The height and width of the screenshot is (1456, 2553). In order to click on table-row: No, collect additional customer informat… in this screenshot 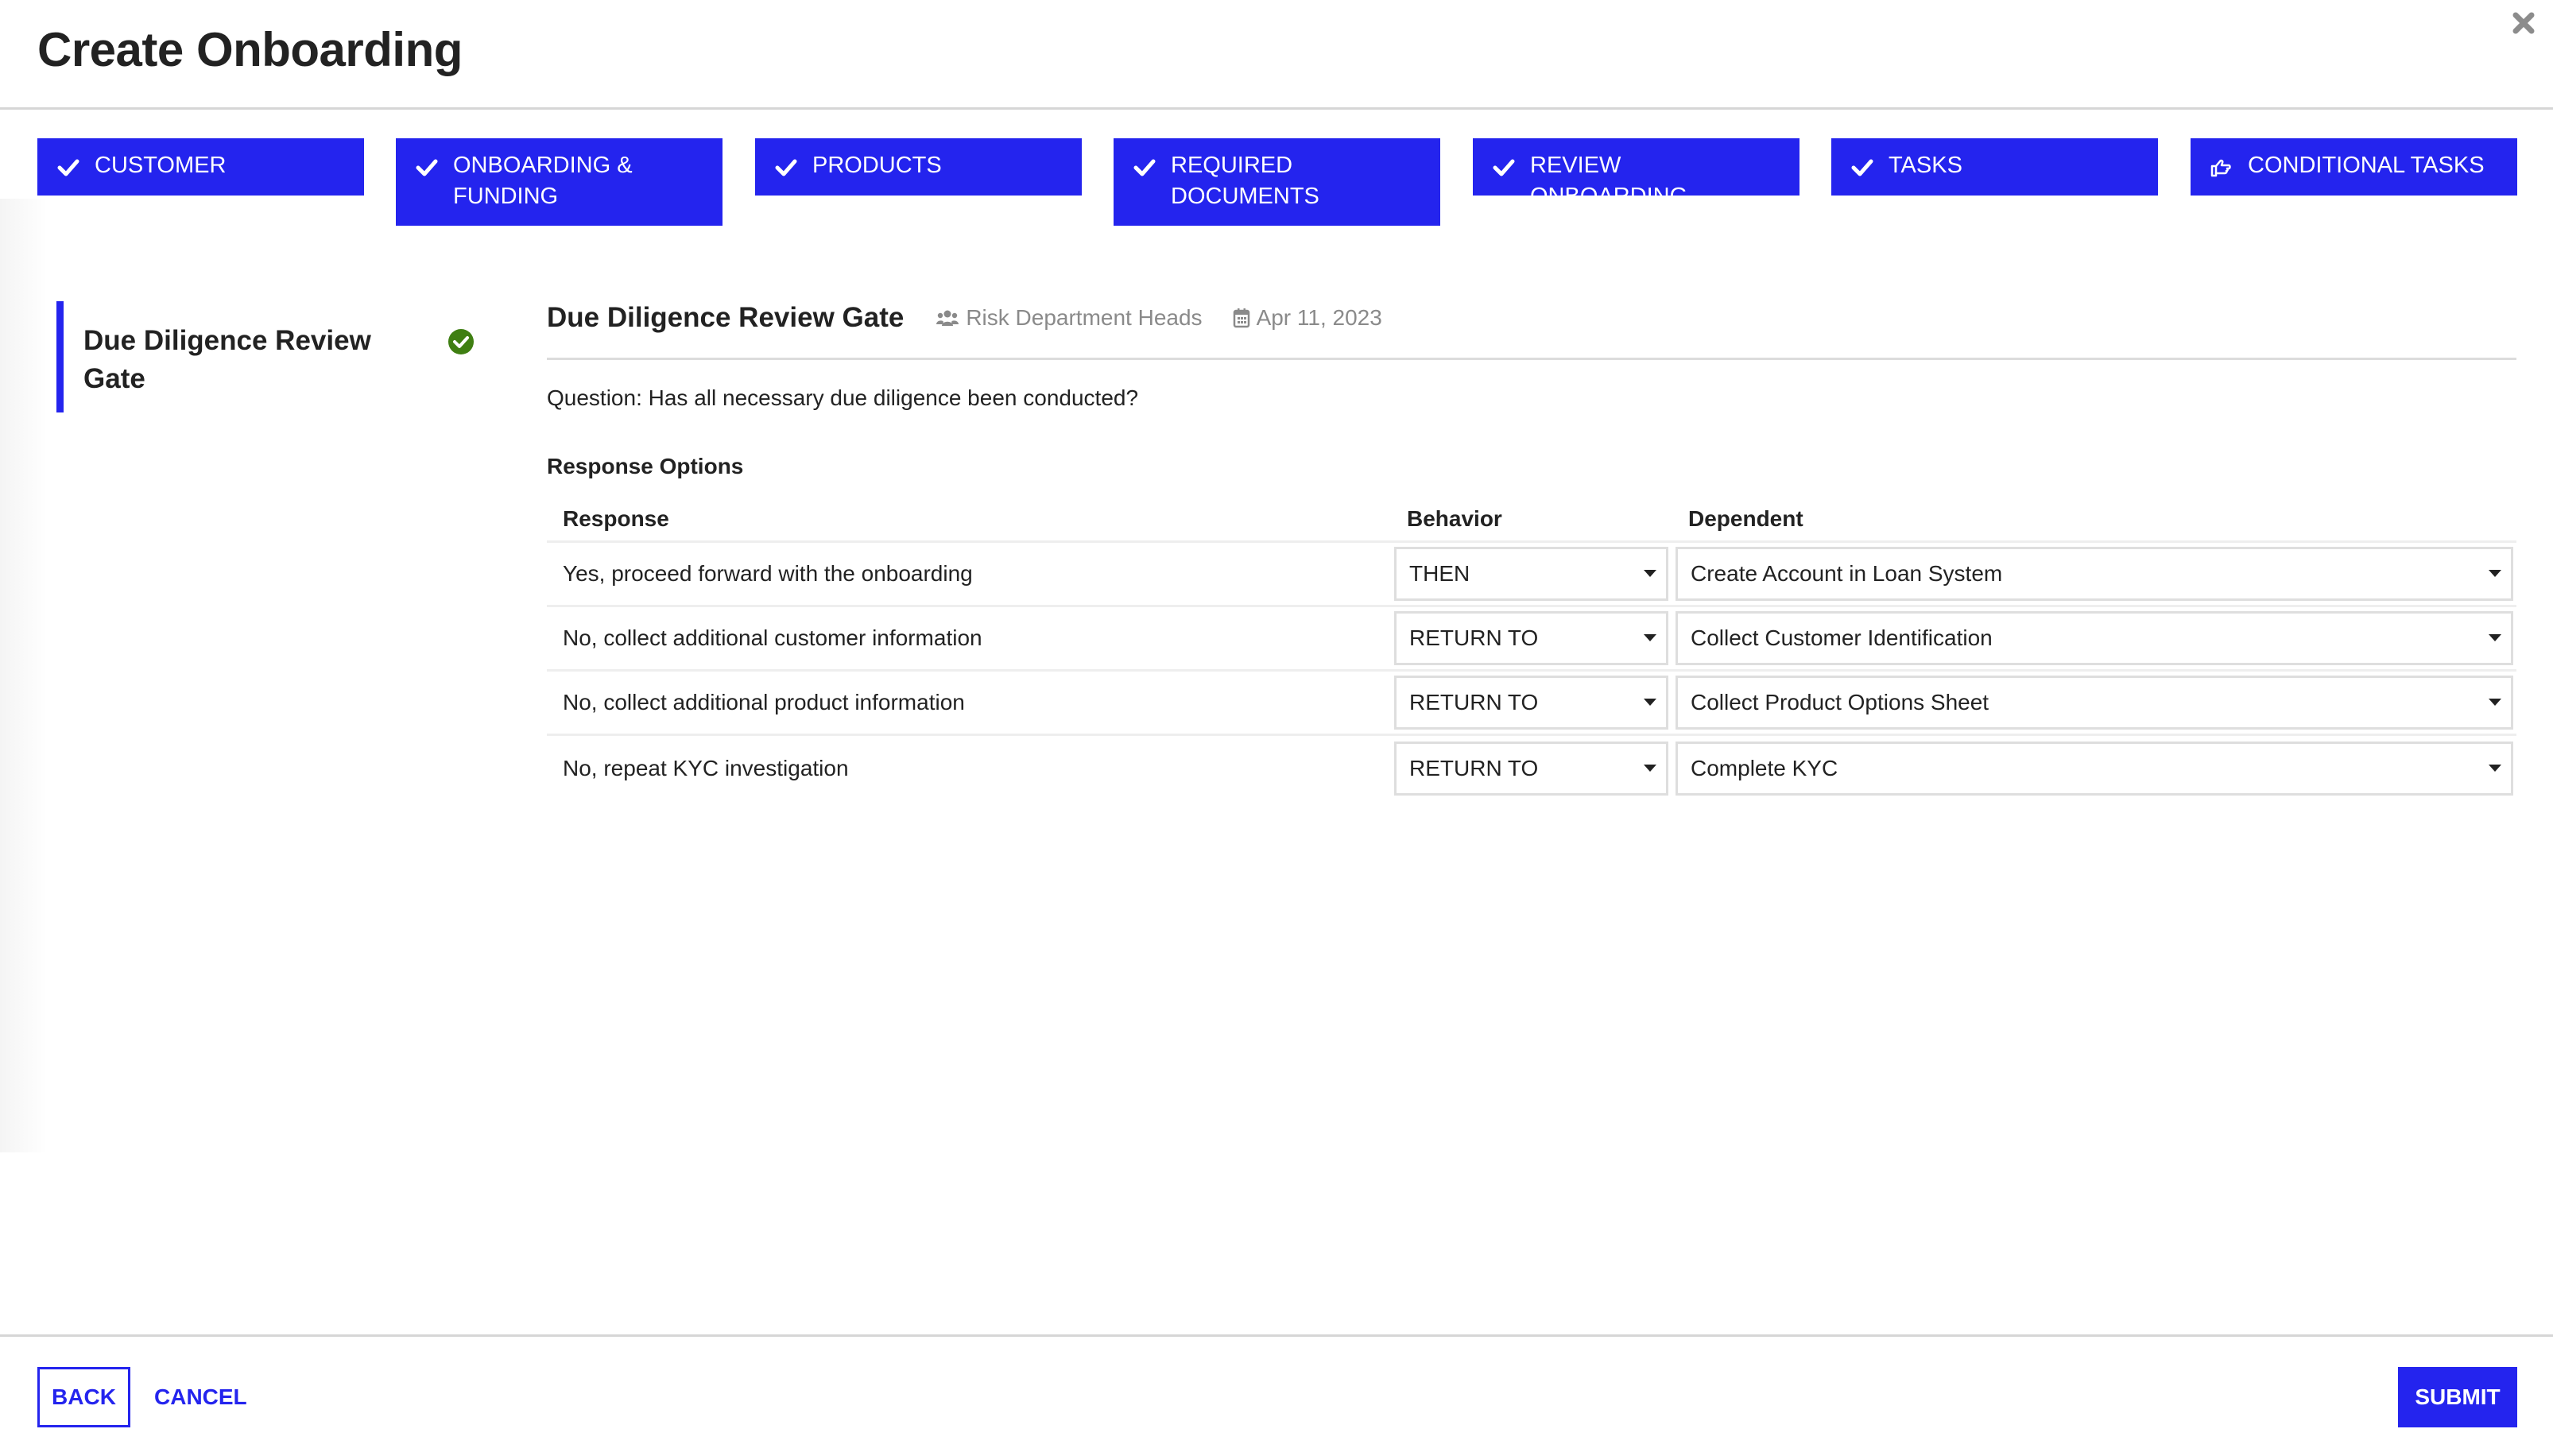, I will do `click(1531, 639)`.